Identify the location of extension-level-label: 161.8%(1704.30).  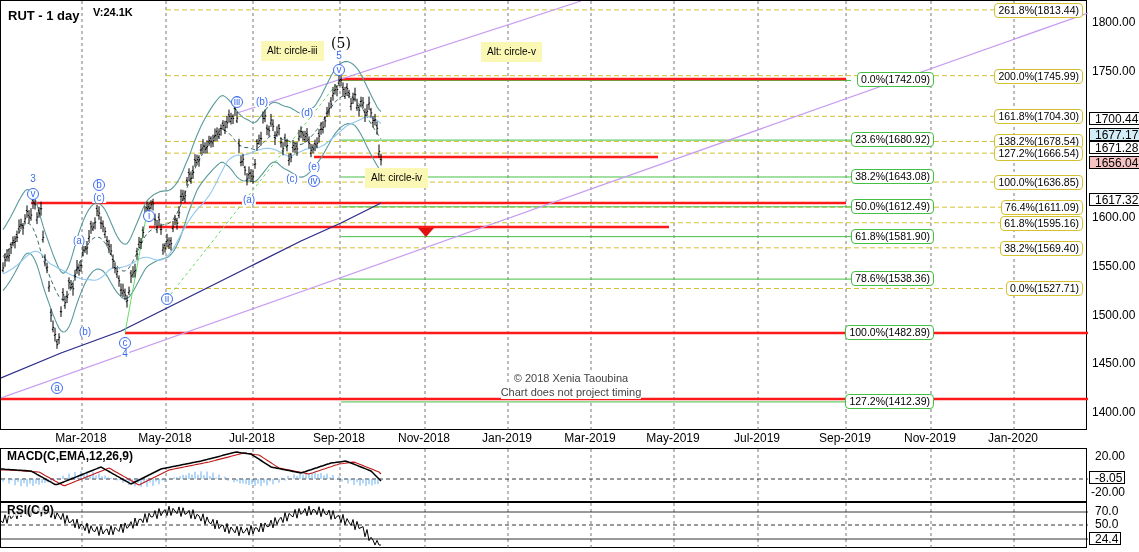
(1038, 117).